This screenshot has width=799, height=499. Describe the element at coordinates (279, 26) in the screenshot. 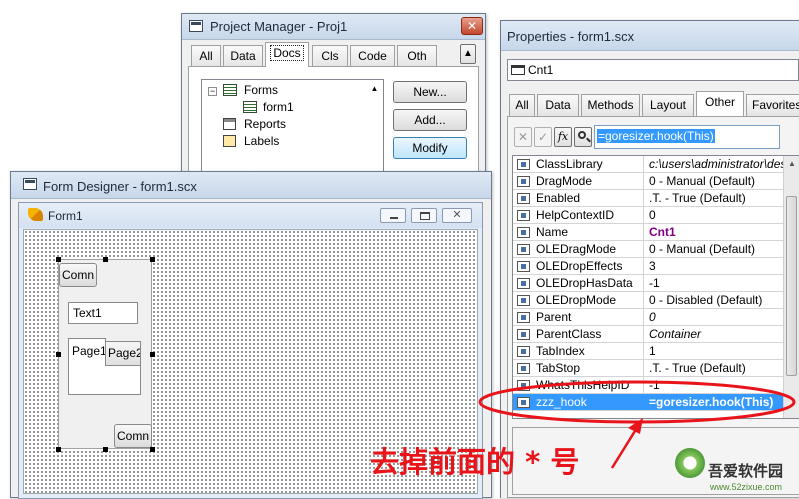

I see `project-manager-title: Project Manager - Proj1` at that location.